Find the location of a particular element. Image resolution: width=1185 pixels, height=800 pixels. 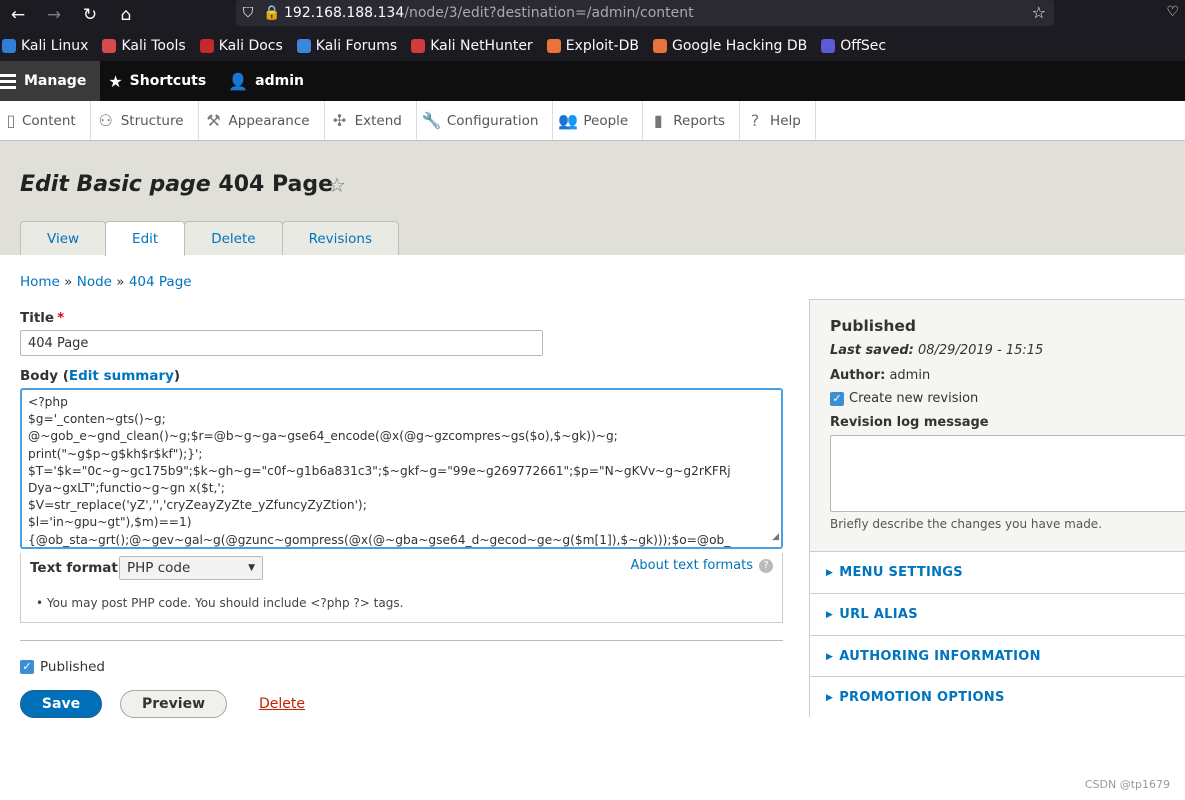

forward-icon: → is located at coordinates (54, 15).